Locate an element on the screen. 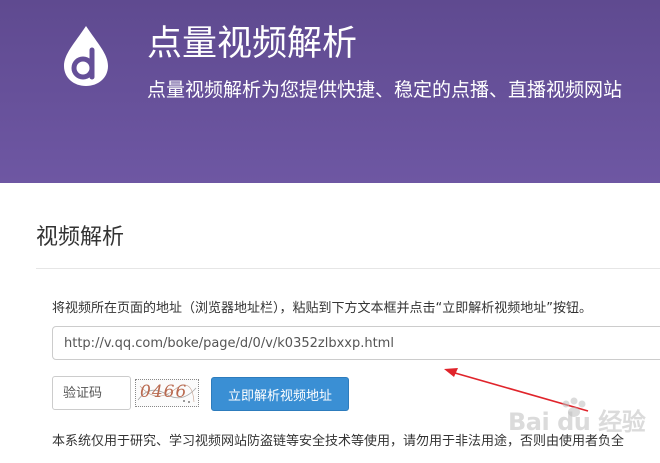 This screenshot has height=463, width=660. watermark: Bai du 经验 is located at coordinates (577, 417).